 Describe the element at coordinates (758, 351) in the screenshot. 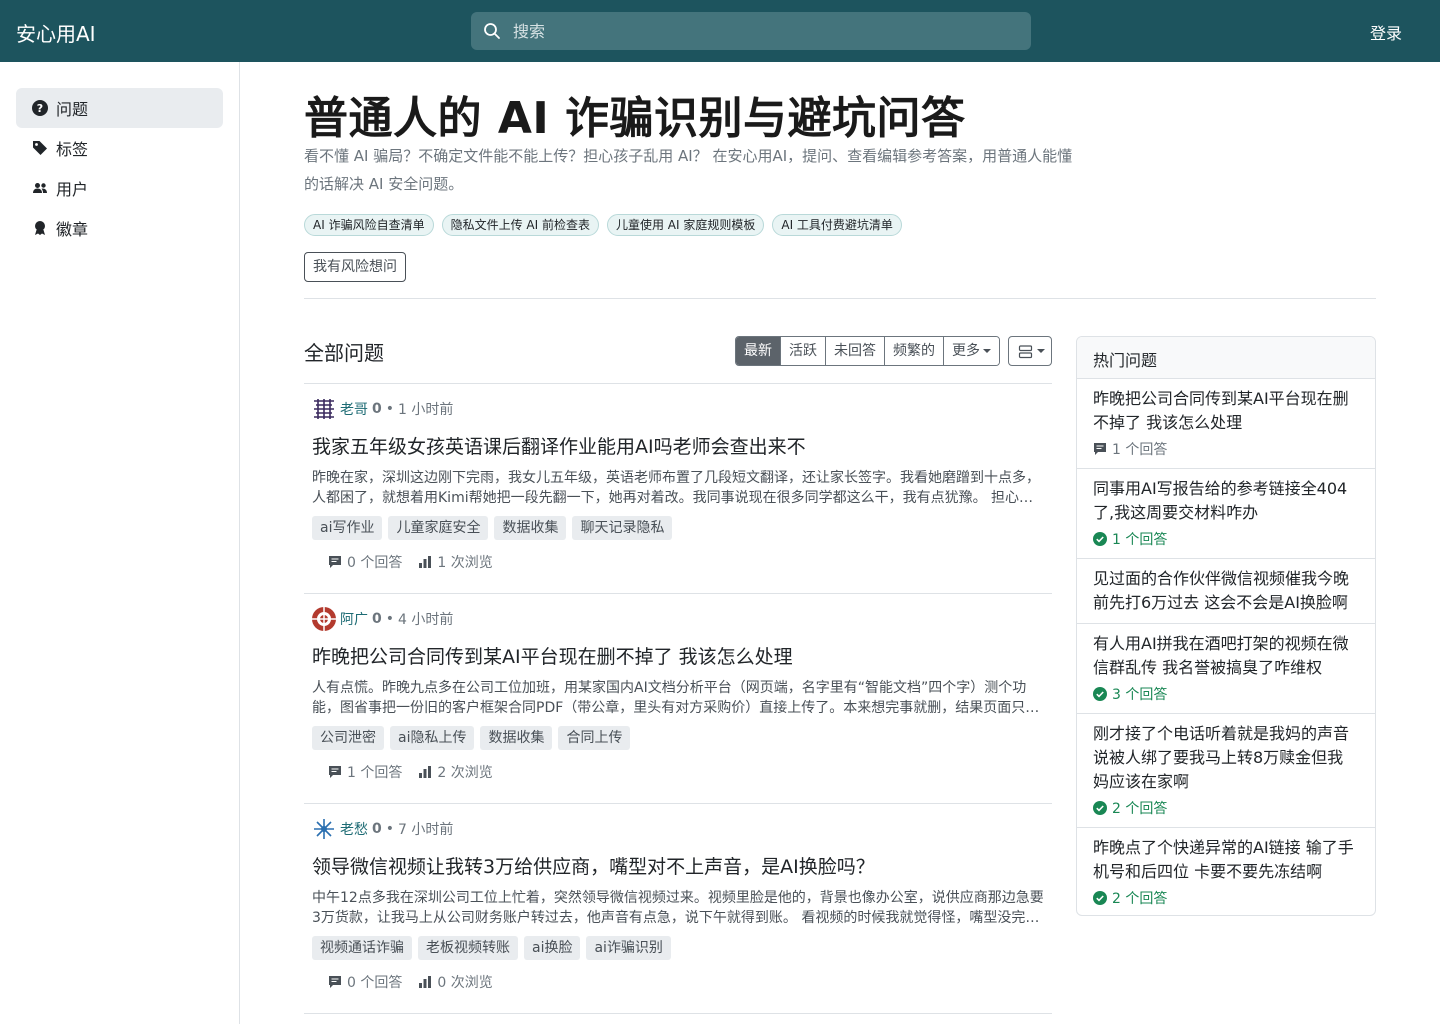

I see `tab-newest: 最新` at that location.